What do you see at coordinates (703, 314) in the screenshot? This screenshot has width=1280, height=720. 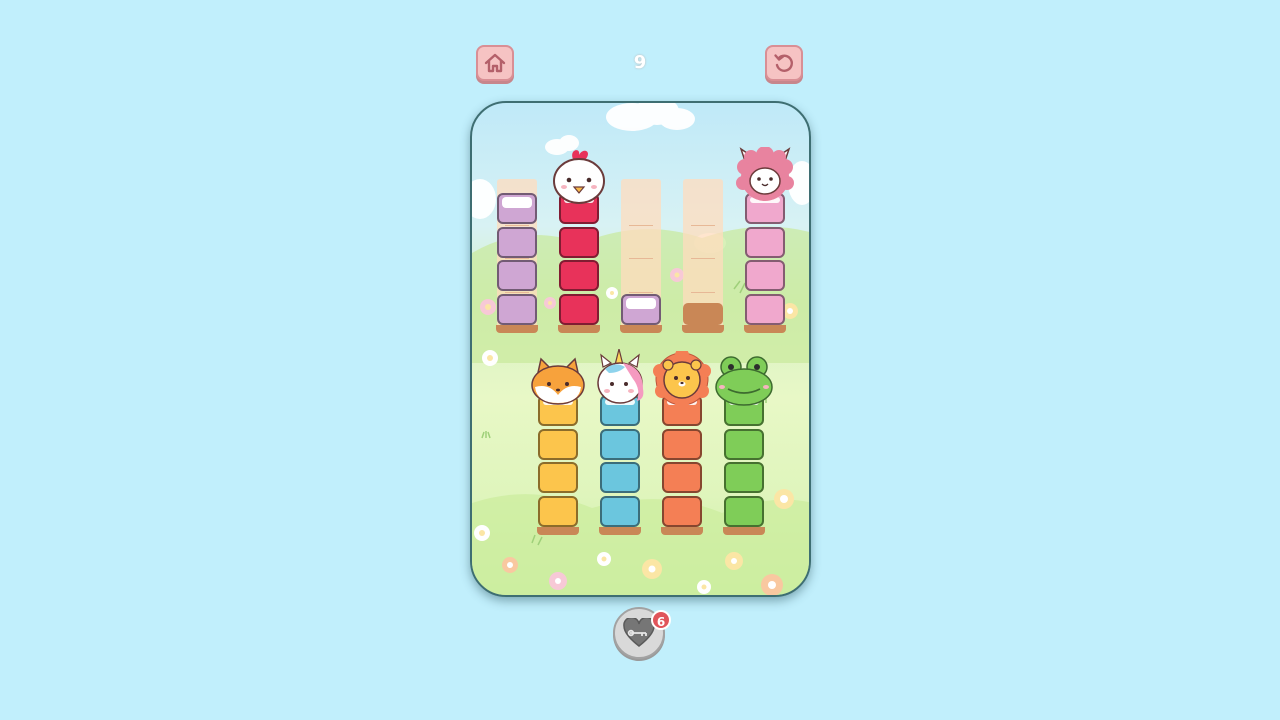 I see `empty-slot` at bounding box center [703, 314].